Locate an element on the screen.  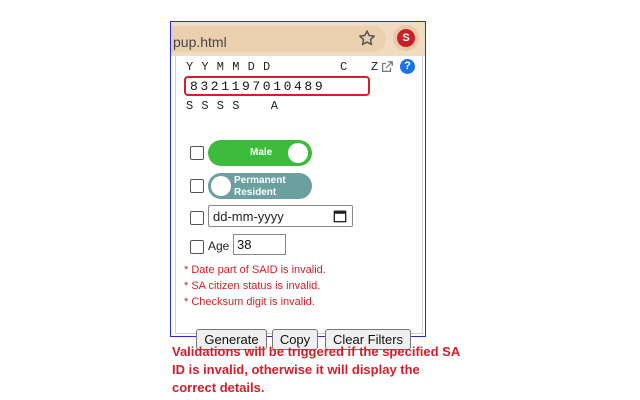
gender-toggle-label: Male is located at coordinates (261, 152).